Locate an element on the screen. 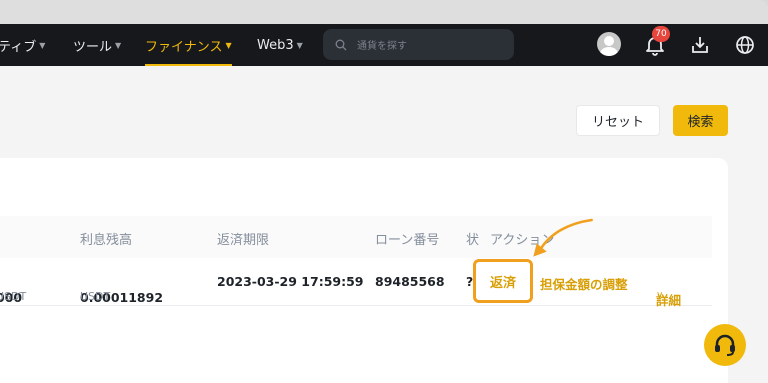 The image size is (768, 383). cell-due-date: 2023-03-29 17:59:59 is located at coordinates (290, 281).